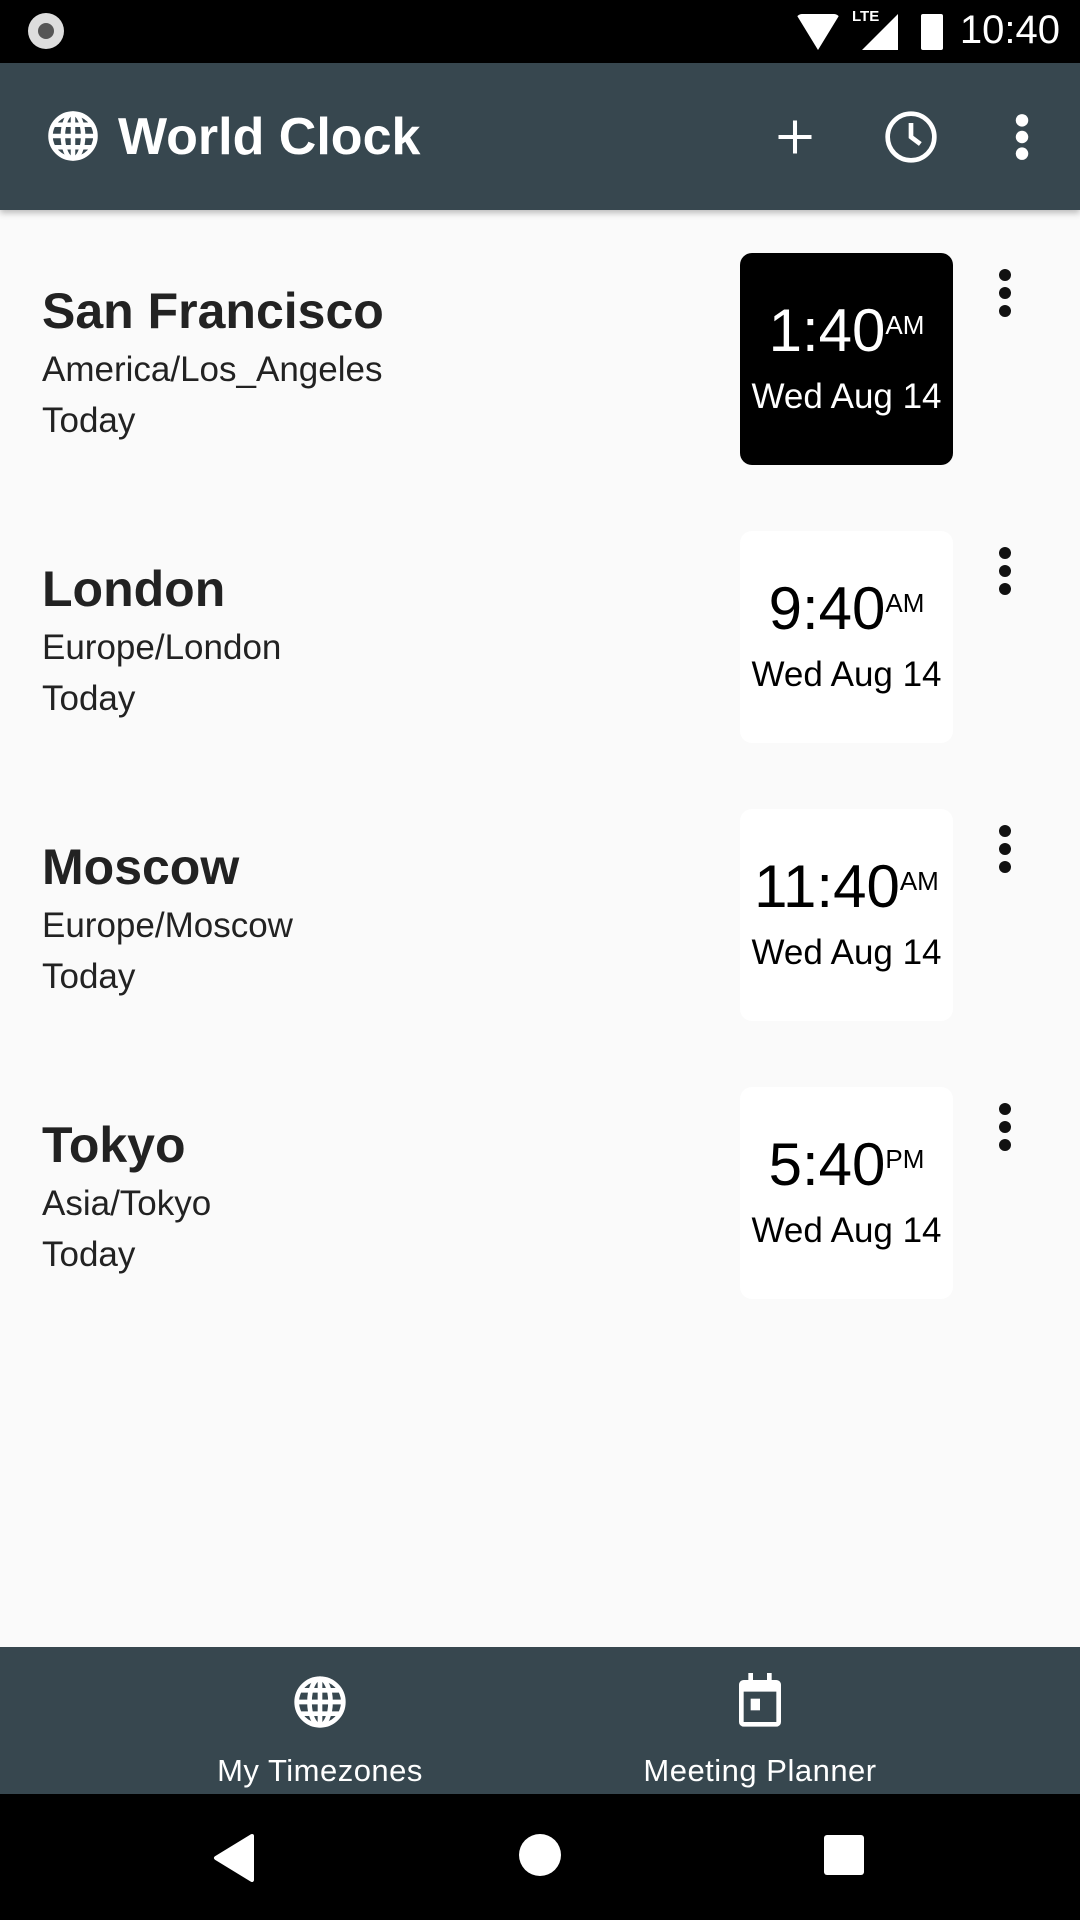 The width and height of the screenshot is (1080, 1920). I want to click on status-bar: LTE 10:40, so click(540, 31).